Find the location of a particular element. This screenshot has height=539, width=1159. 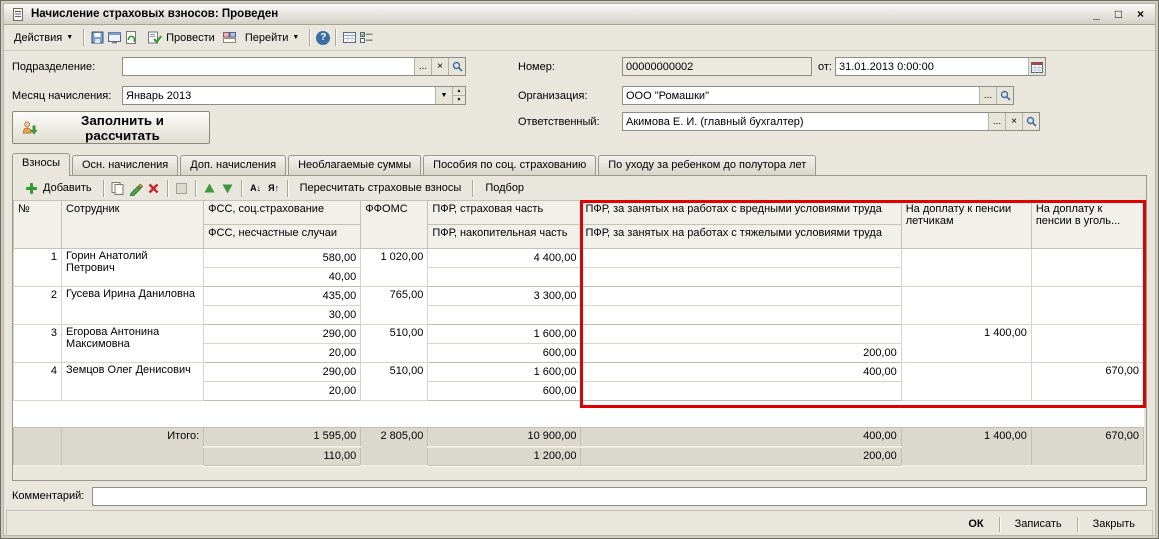

grid-cell: 1 400,00 is located at coordinates (966, 343).